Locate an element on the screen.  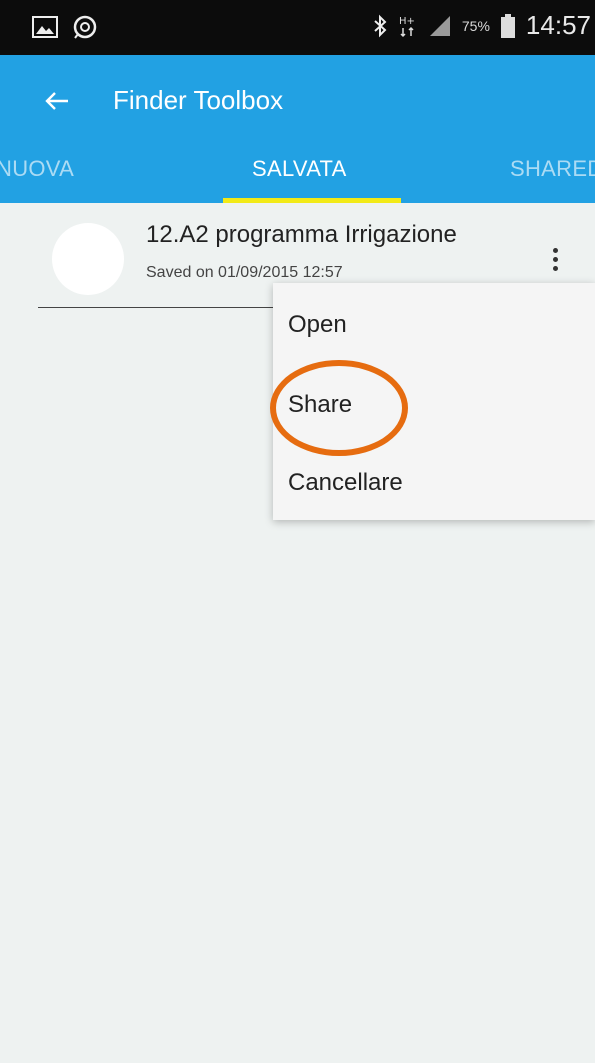
svg-text: H+ is located at coordinates (407, 21).